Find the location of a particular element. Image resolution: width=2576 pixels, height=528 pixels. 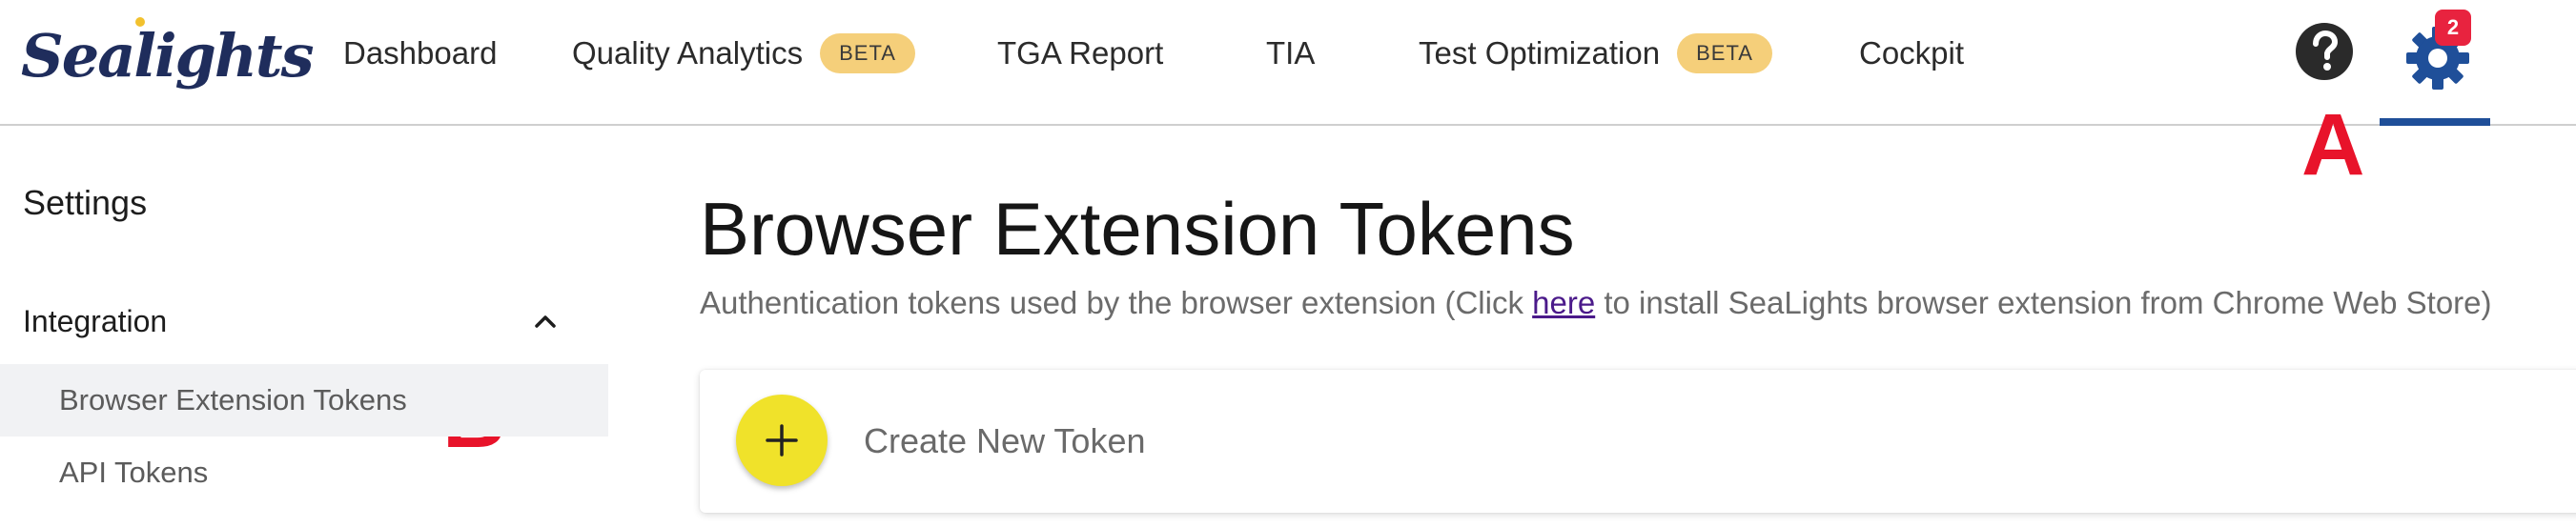

annotation-marker-a: A is located at coordinates (2333, 144).